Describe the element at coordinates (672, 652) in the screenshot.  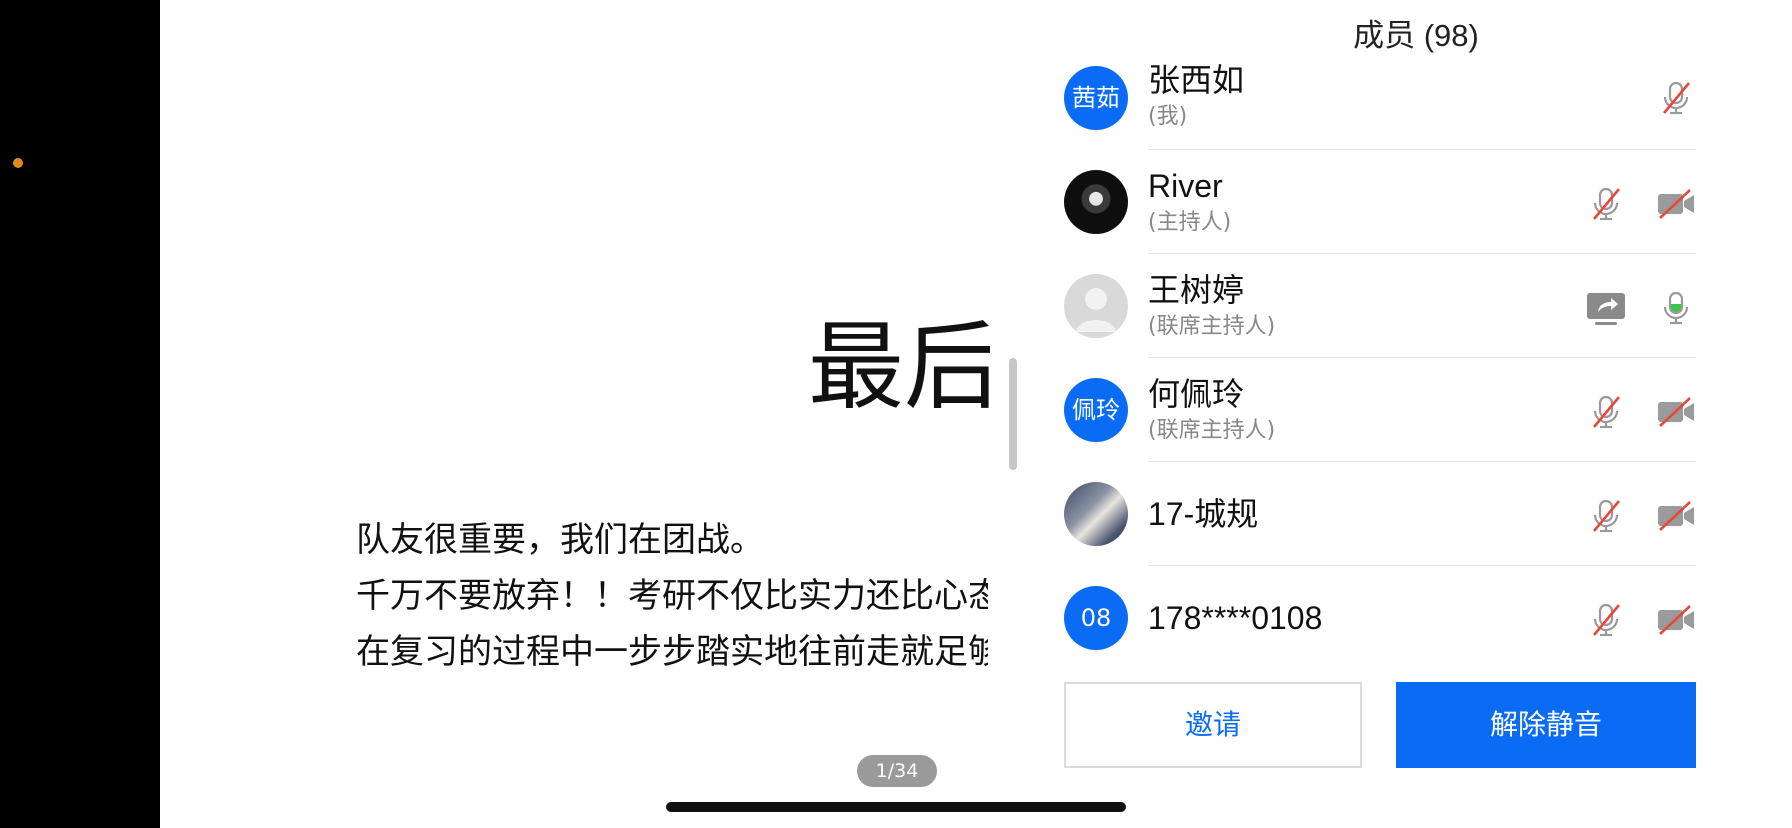
I see `slide-line: 在复习的过程中一步步踏实地往前走就足够了` at that location.